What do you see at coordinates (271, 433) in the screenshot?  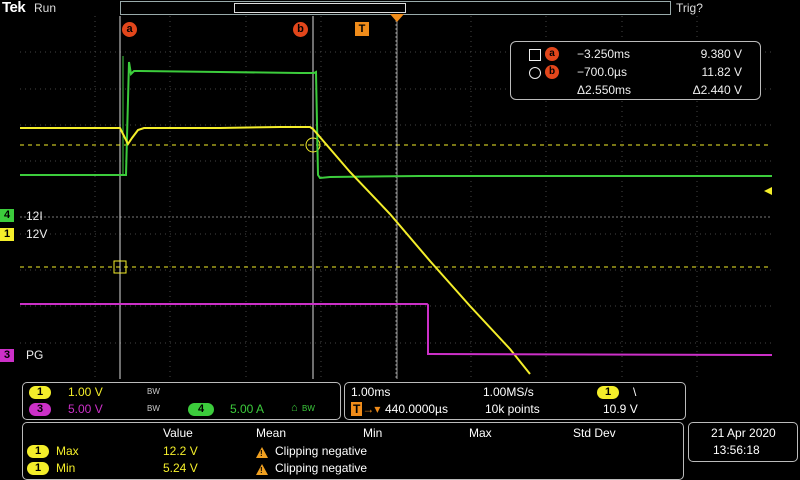 I see `meas-header-mean: Mean` at bounding box center [271, 433].